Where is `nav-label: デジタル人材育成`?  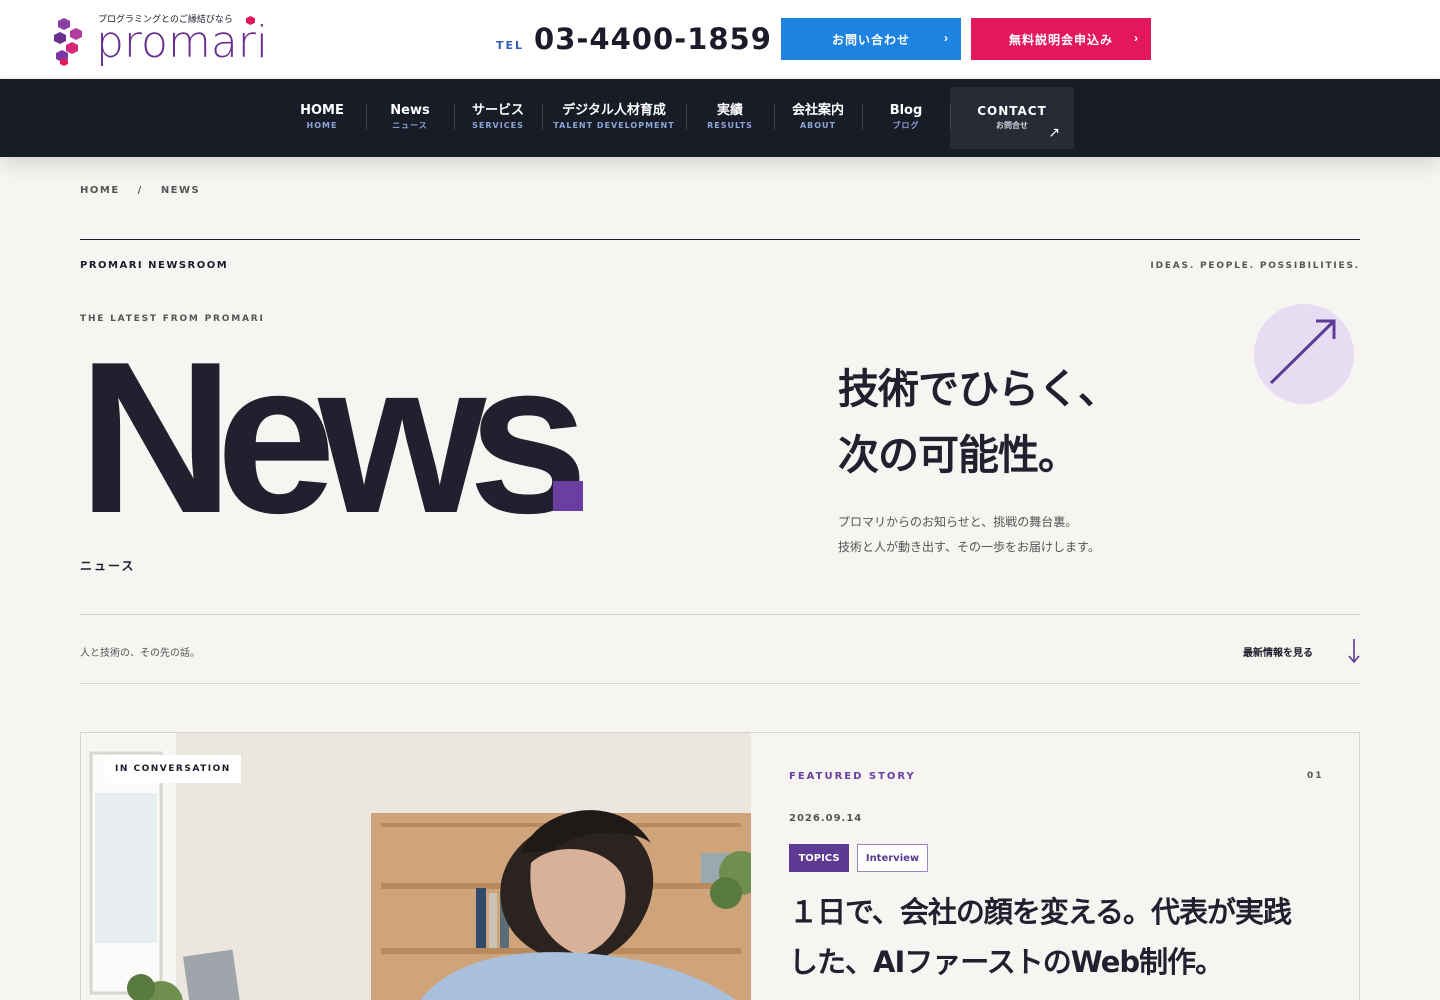
nav-label: デジタル人材育成 is located at coordinates (614, 110).